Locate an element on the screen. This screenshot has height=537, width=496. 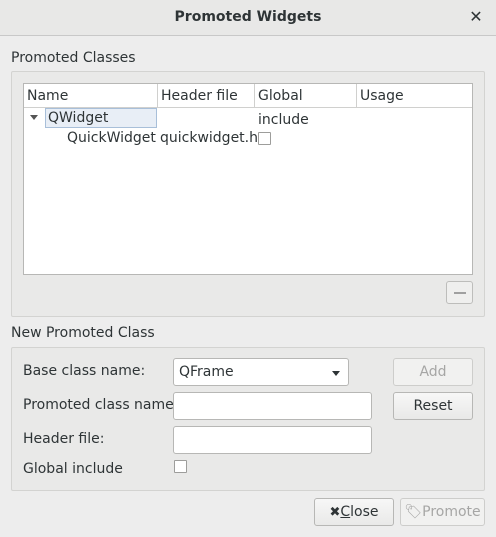
header-file-input is located at coordinates (272, 440).